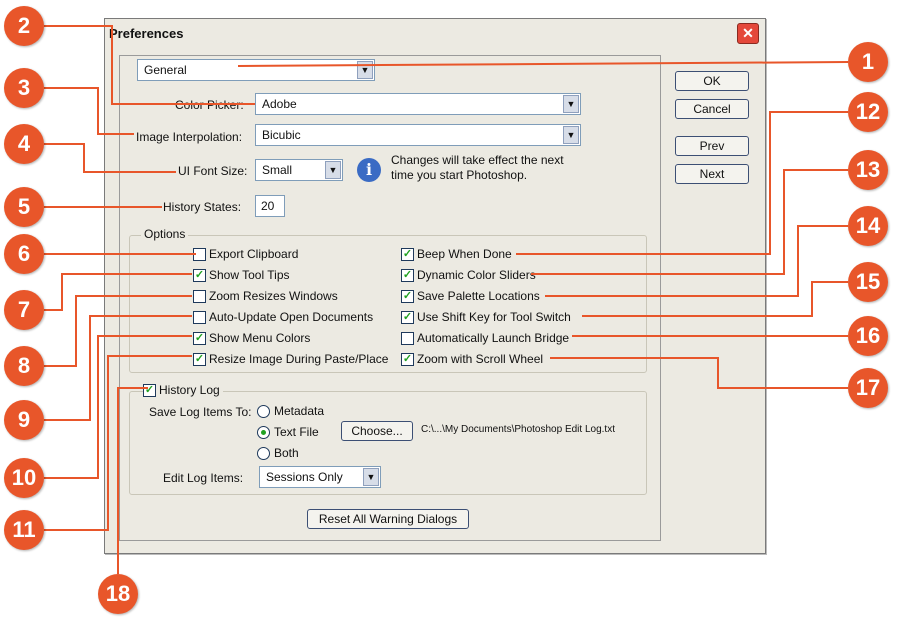 The width and height of the screenshot is (900, 620). Describe the element at coordinates (24, 478) in the screenshot. I see `callout-10: 10` at that location.